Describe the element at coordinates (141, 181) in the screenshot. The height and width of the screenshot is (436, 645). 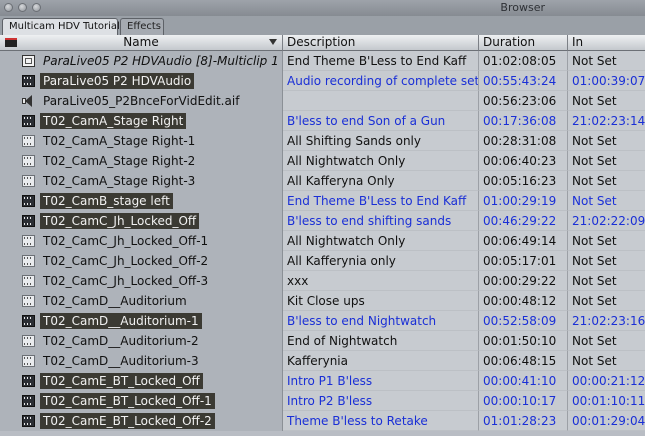
I see `name-cell: T02_CamA_Stage Right-3` at that location.